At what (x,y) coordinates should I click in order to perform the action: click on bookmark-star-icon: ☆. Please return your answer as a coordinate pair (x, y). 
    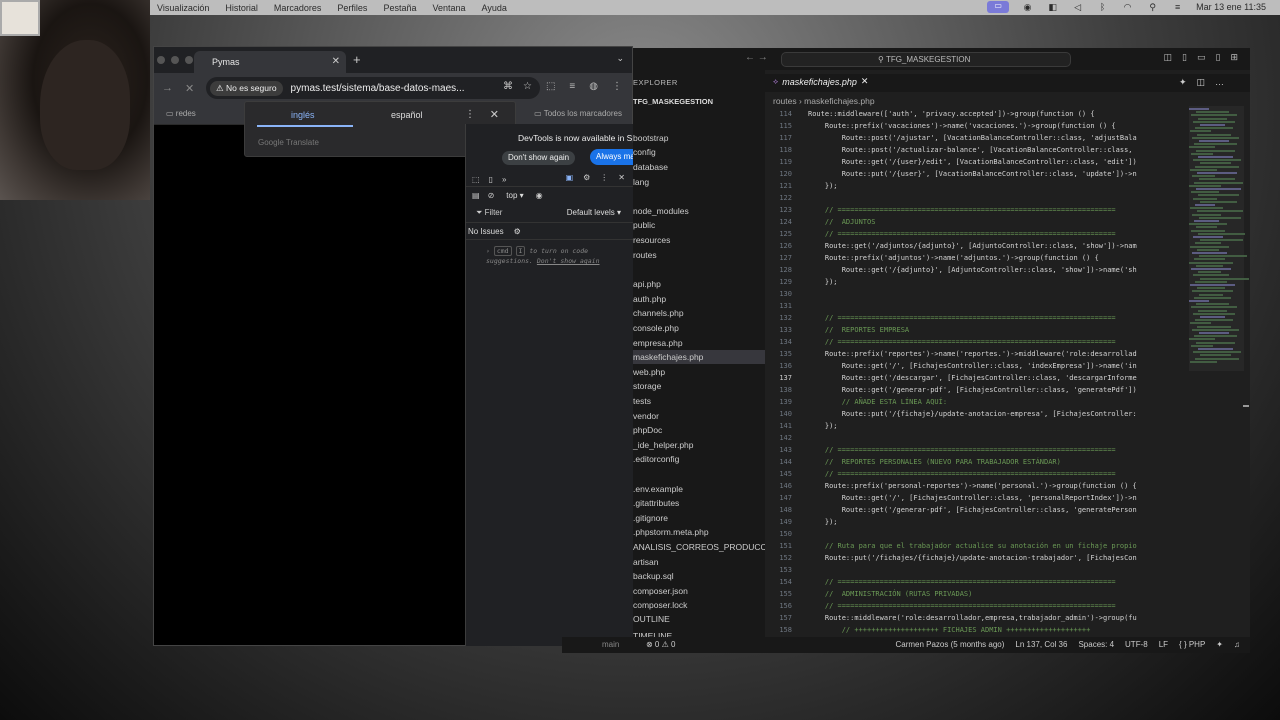
    Looking at the image, I should click on (527, 86).